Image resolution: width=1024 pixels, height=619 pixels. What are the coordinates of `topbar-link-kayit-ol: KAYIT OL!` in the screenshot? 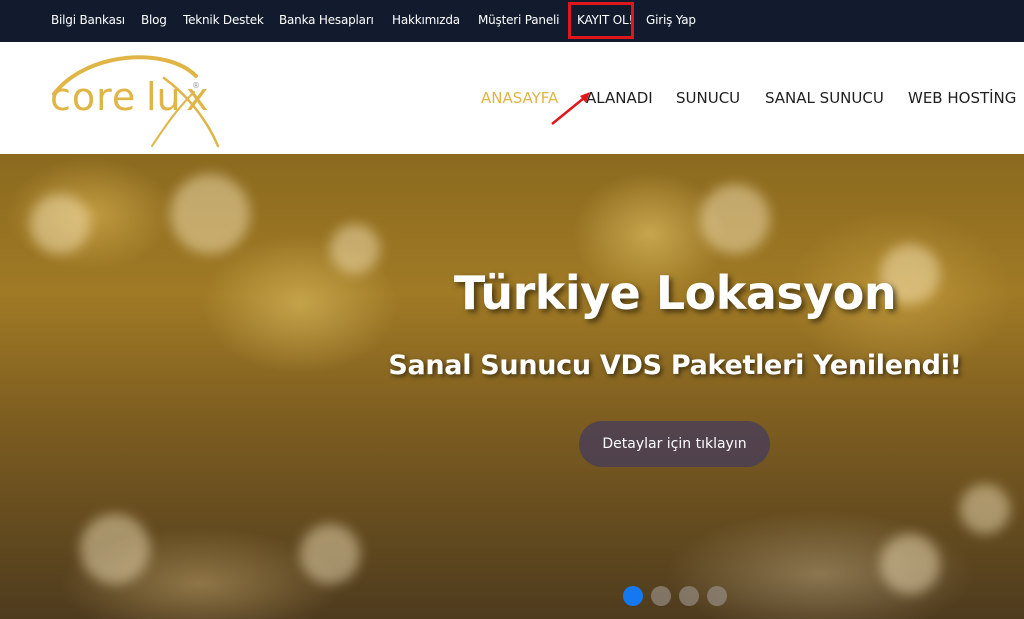 It's located at (605, 20).